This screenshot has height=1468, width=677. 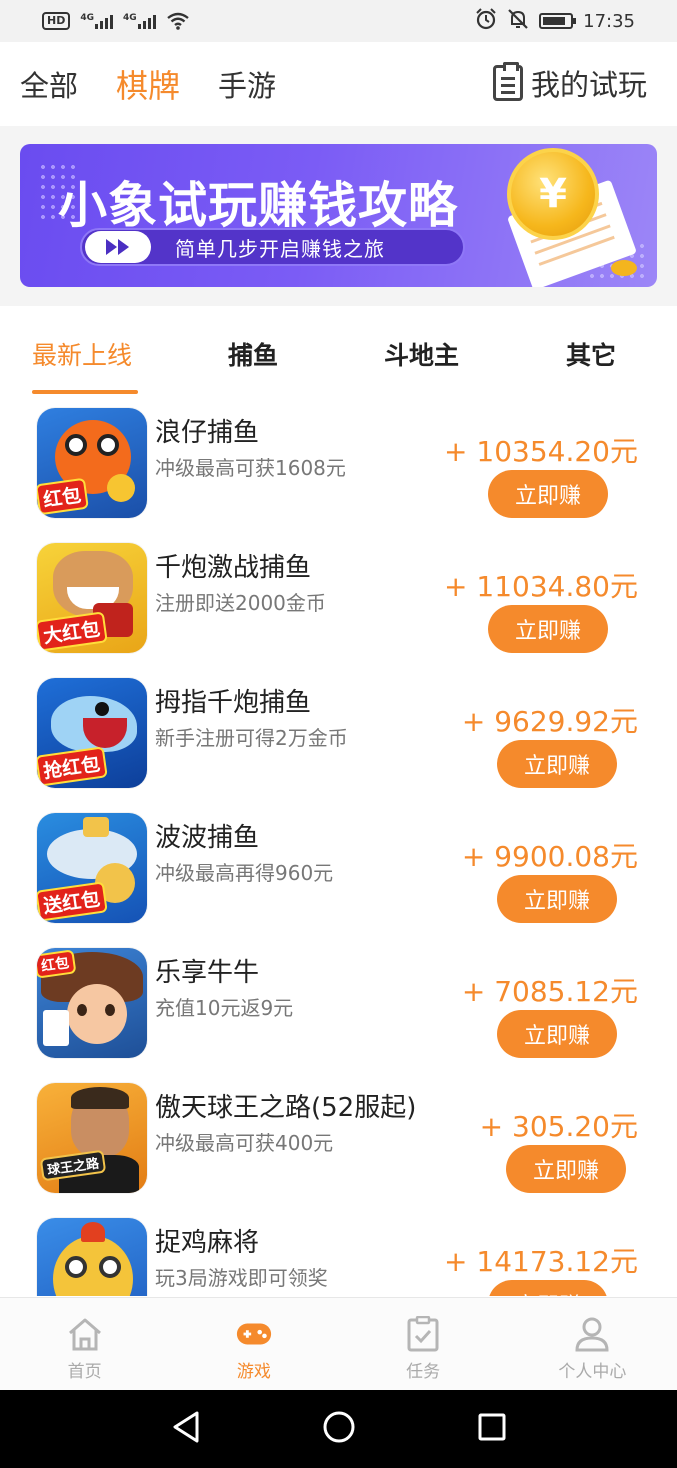 What do you see at coordinates (207, 973) in the screenshot?
I see `game-name: 乐享牛牛` at bounding box center [207, 973].